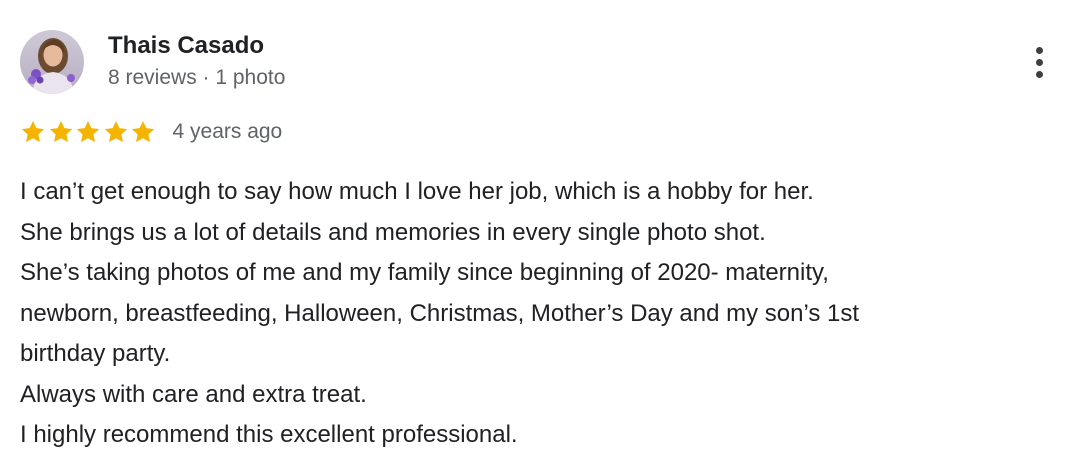 The width and height of the screenshot is (1088, 468). I want to click on more-options-button, so click(1040, 62).